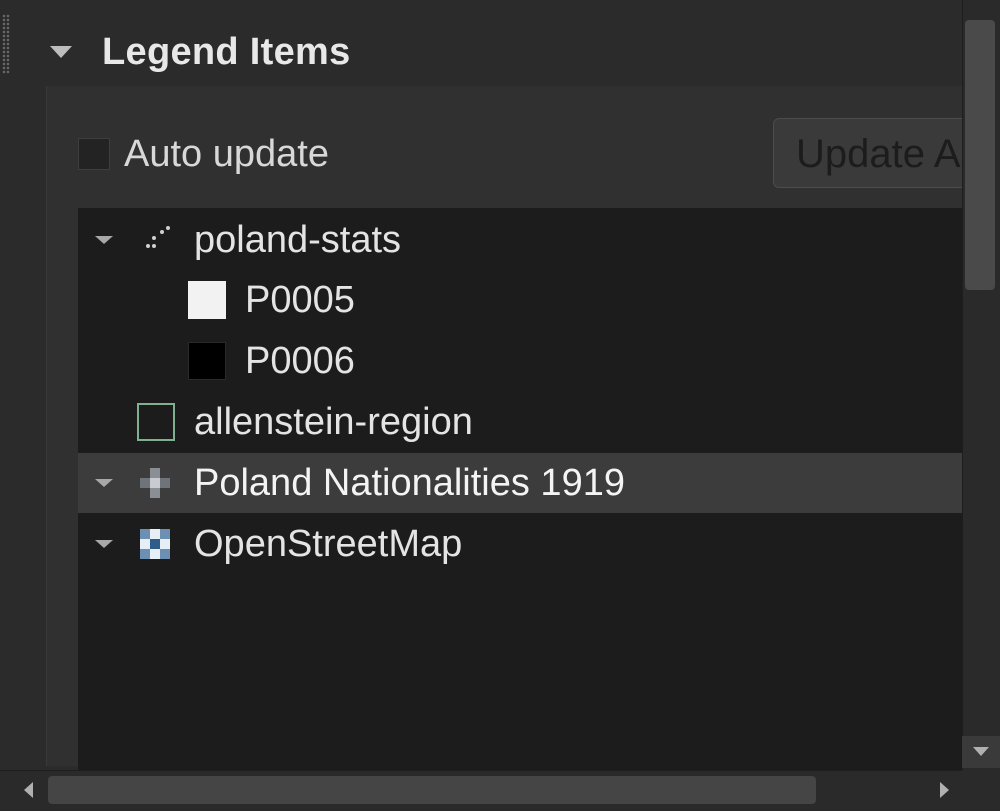  What do you see at coordinates (873, 153) in the screenshot?
I see `update-all-button: Update All` at bounding box center [873, 153].